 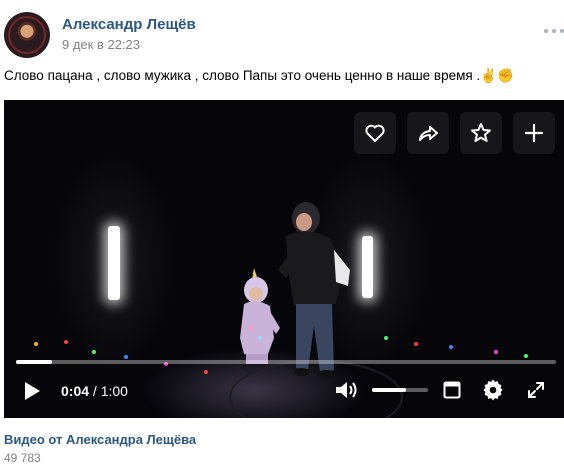 I want to click on video-time: 0:04 / 1:00, so click(x=94, y=391).